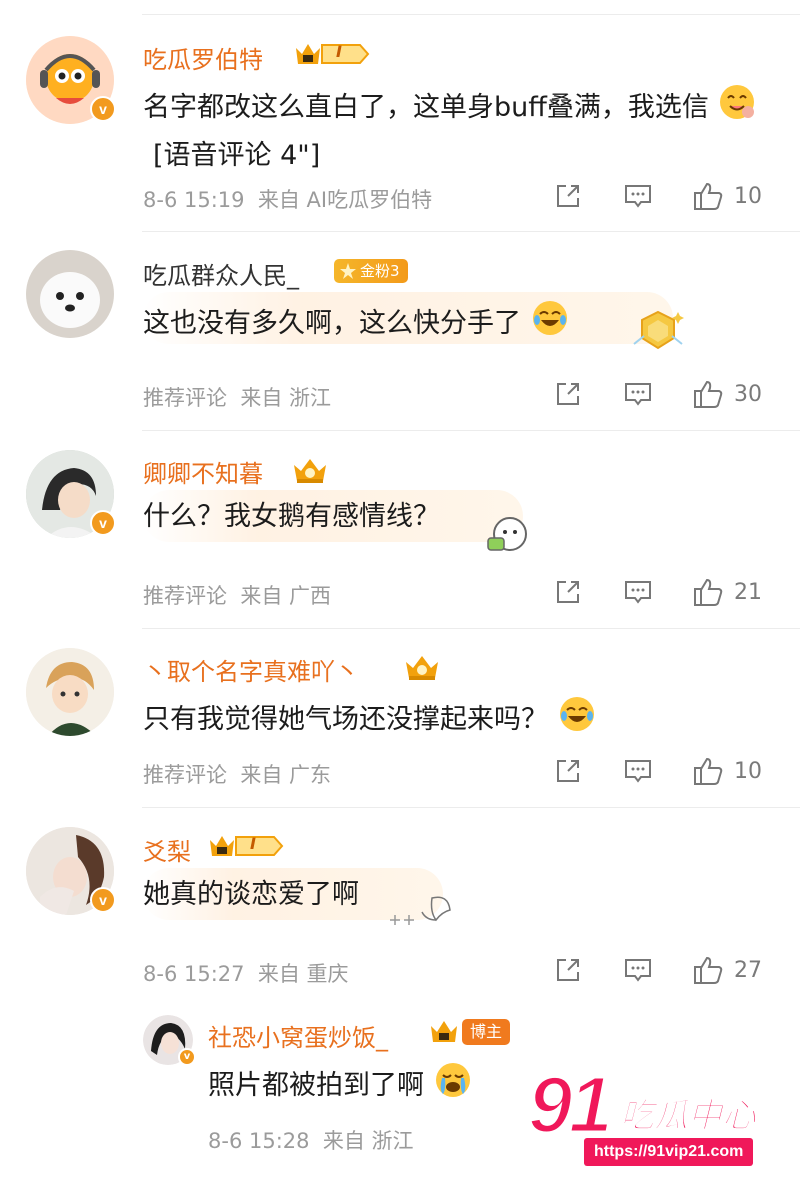  Describe the element at coordinates (237, 398) in the screenshot. I see `comment-meta: 推荐评论 来自 浙江` at that location.